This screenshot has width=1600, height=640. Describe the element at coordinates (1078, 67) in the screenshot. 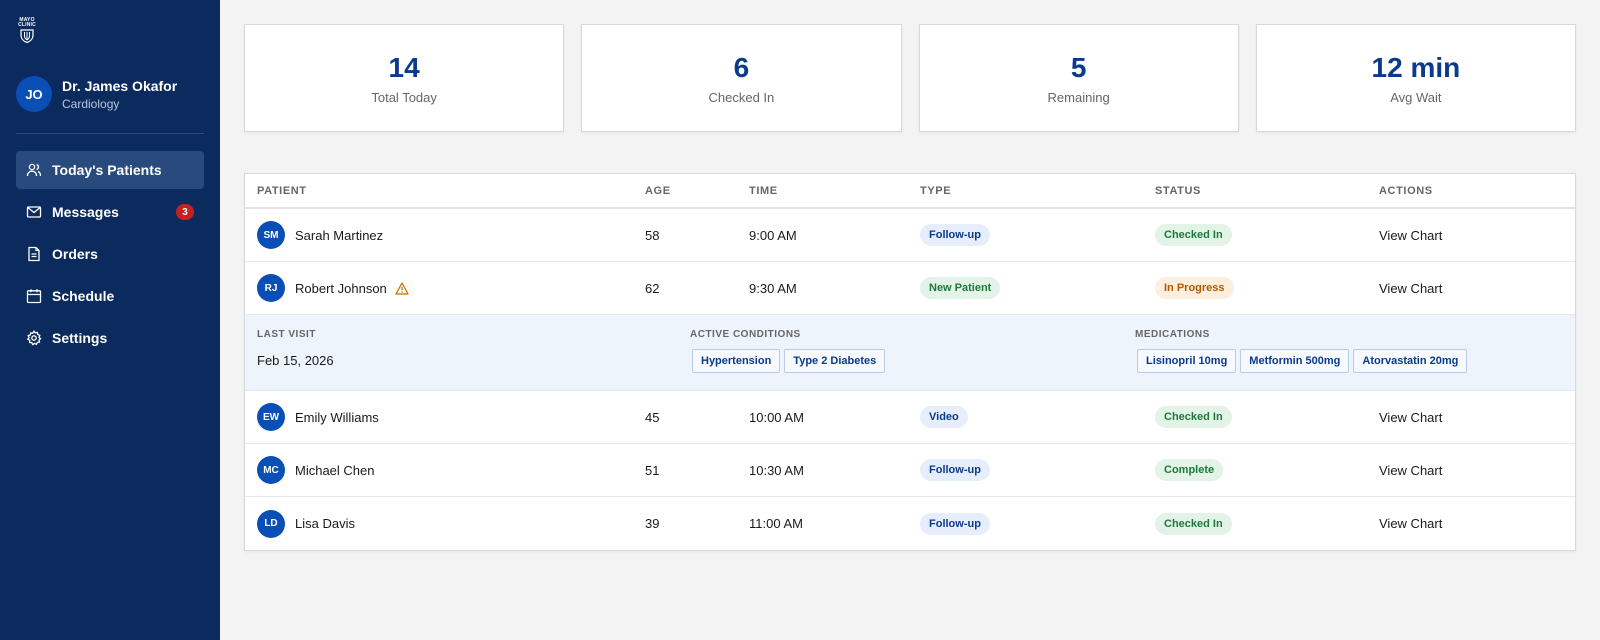

I see `stat-value: 5` at that location.